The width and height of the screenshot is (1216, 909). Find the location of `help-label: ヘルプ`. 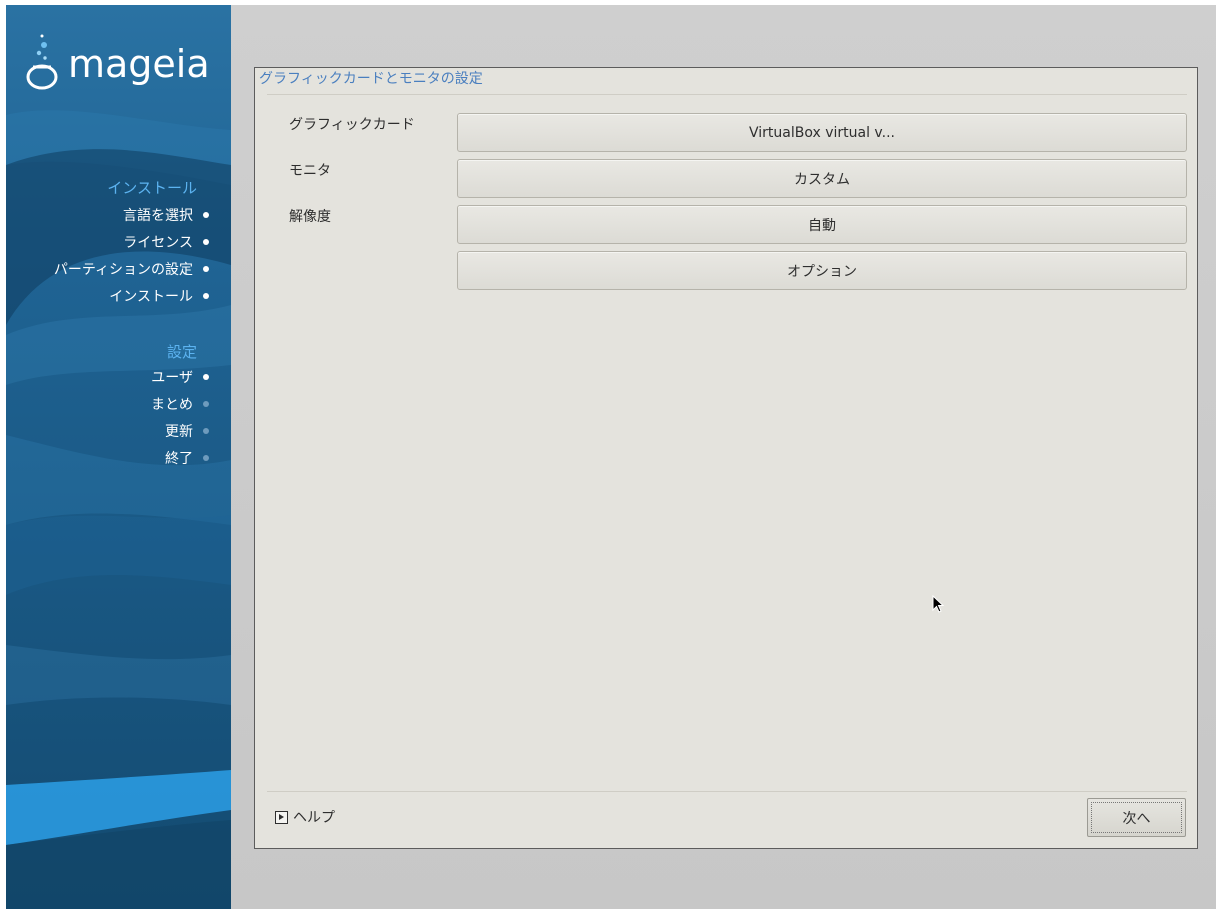

help-label: ヘルプ is located at coordinates (314, 818).